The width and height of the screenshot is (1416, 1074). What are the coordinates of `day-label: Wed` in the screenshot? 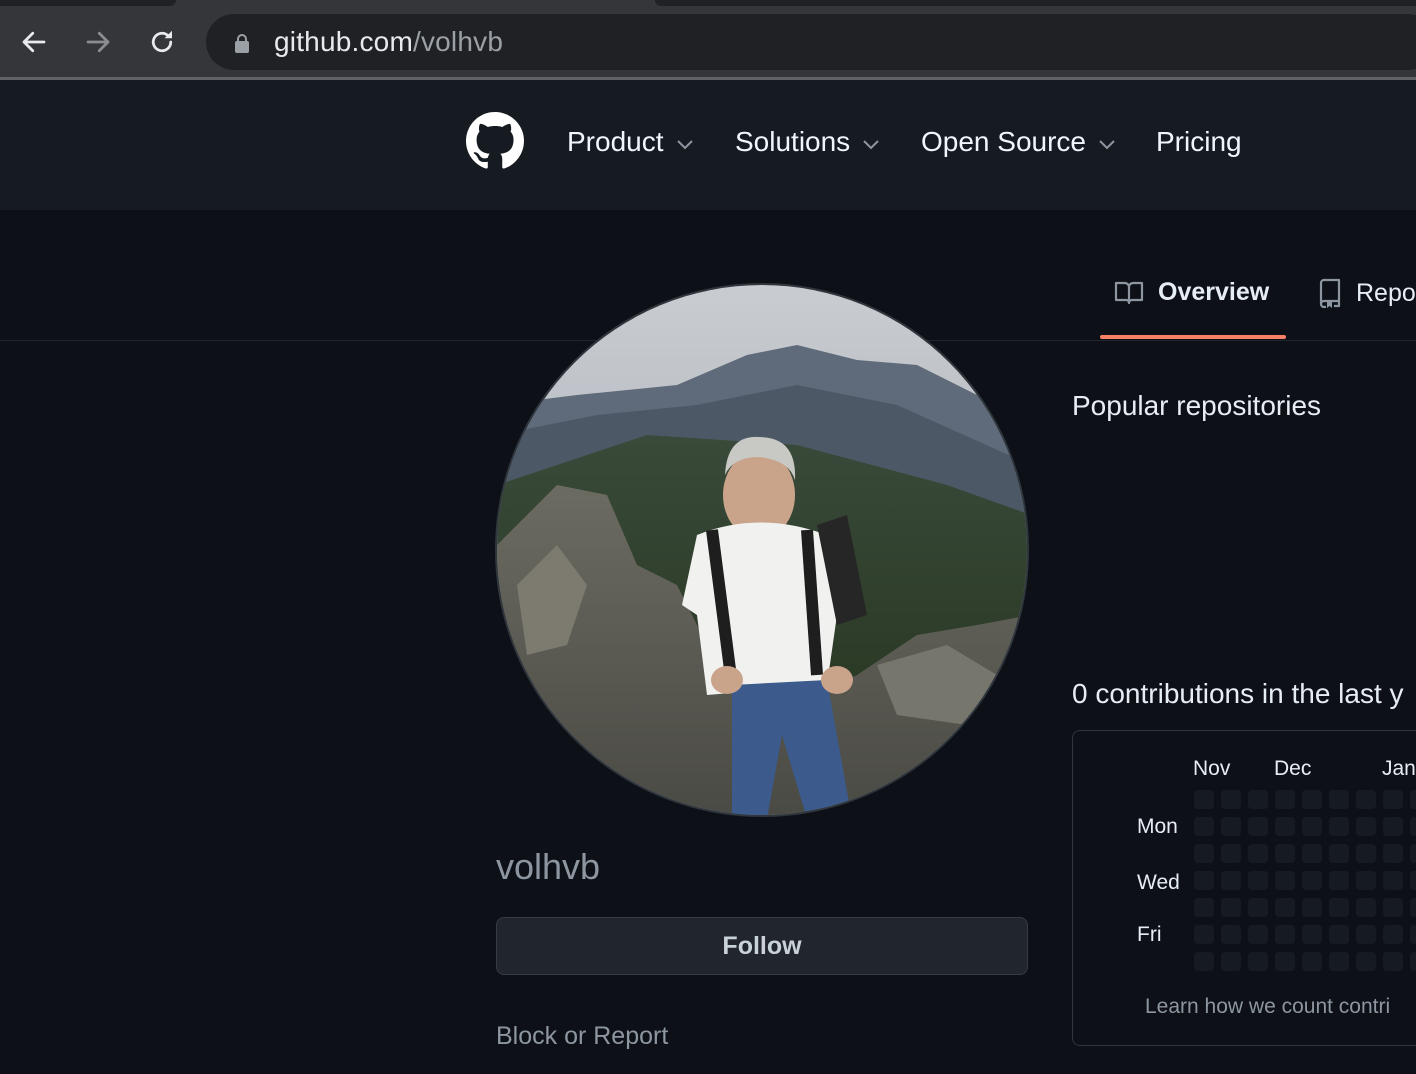 It's located at (1158, 882).